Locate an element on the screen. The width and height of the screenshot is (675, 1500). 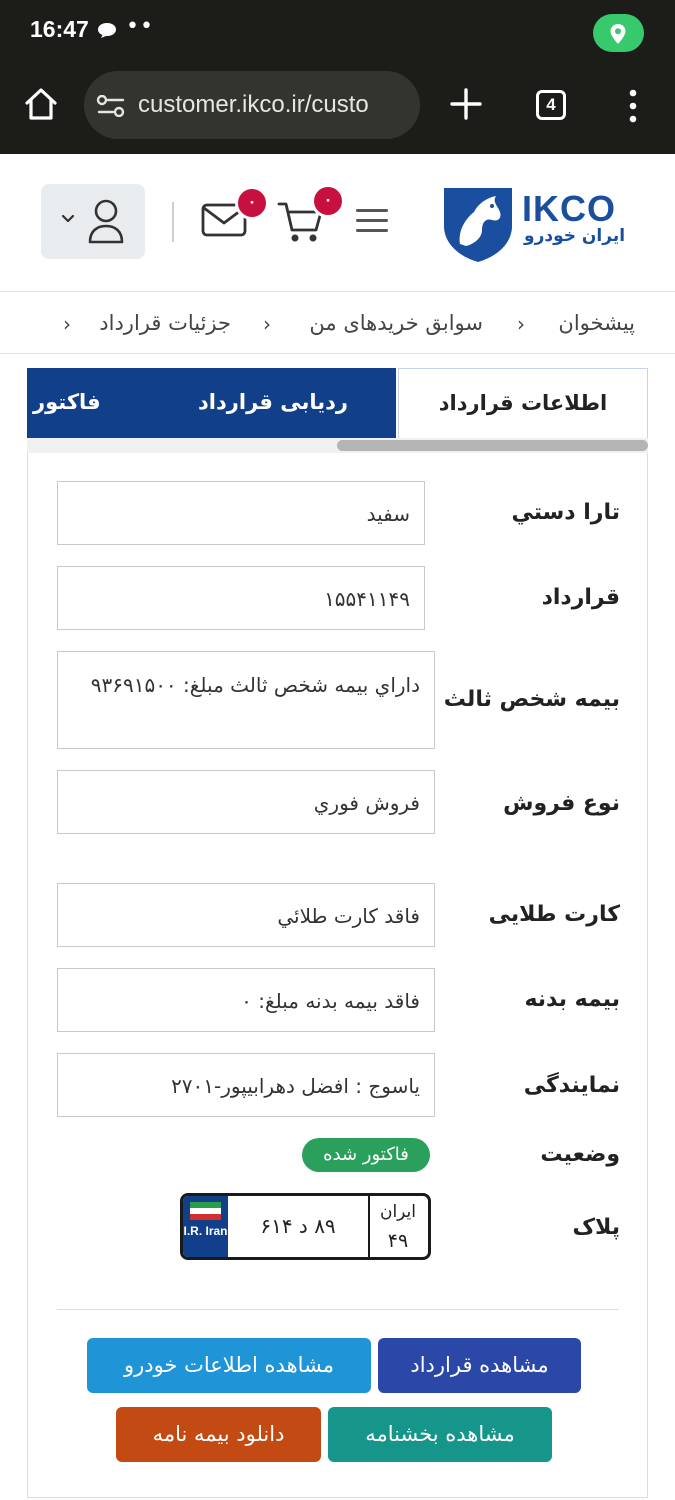
iran-flag-icon: I.R. Iran is located at coordinates (205, 1226).